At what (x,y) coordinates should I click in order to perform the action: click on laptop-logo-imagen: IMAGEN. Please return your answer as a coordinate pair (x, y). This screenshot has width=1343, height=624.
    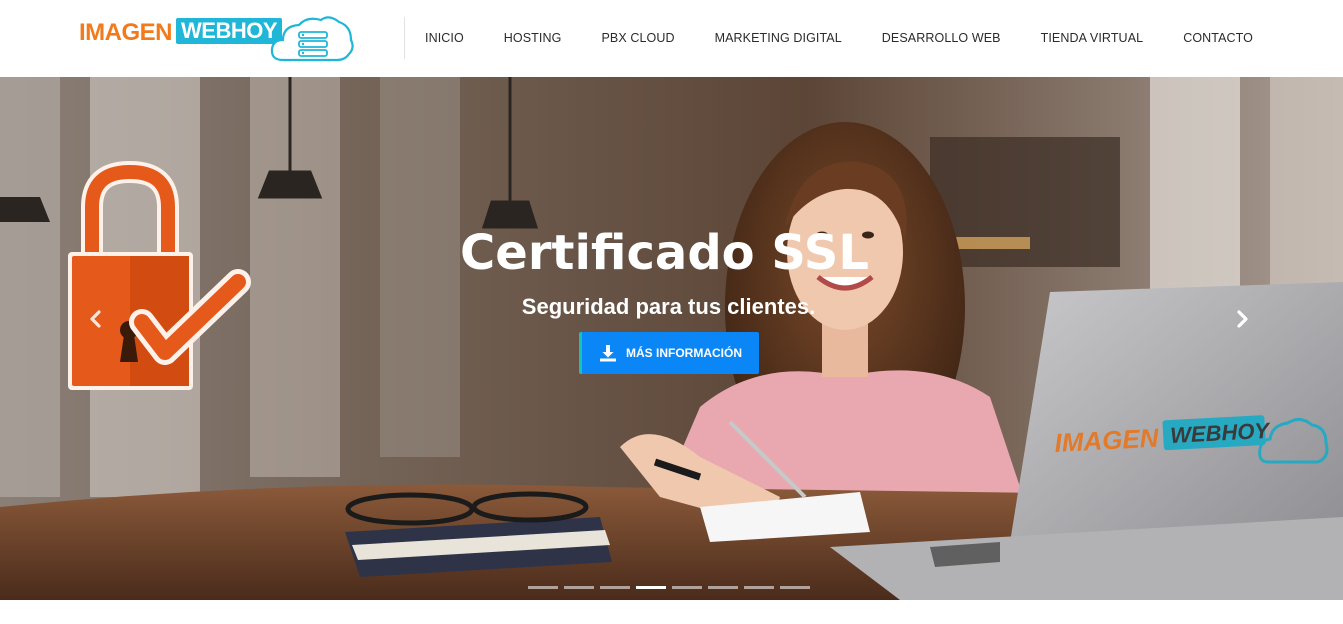
    Looking at the image, I should click on (1107, 440).